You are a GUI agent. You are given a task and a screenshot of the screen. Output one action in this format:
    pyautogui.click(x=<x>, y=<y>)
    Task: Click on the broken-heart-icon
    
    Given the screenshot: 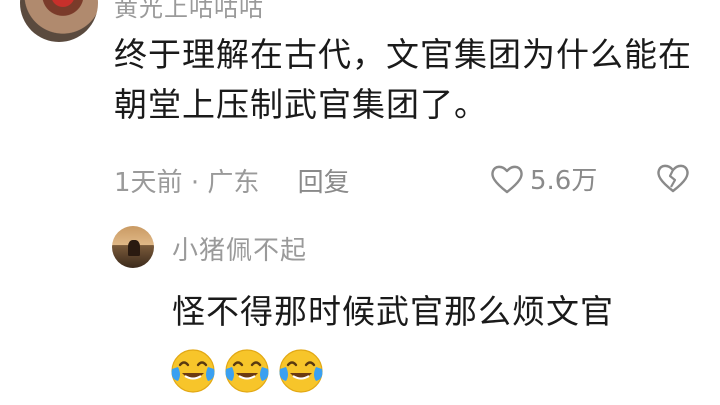 What is the action you would take?
    pyautogui.click(x=673, y=178)
    